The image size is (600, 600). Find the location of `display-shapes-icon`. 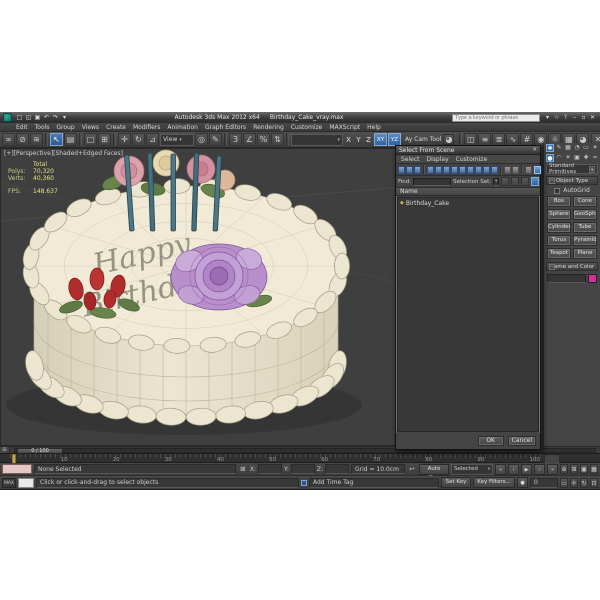

display-shapes-icon is located at coordinates (438, 169).